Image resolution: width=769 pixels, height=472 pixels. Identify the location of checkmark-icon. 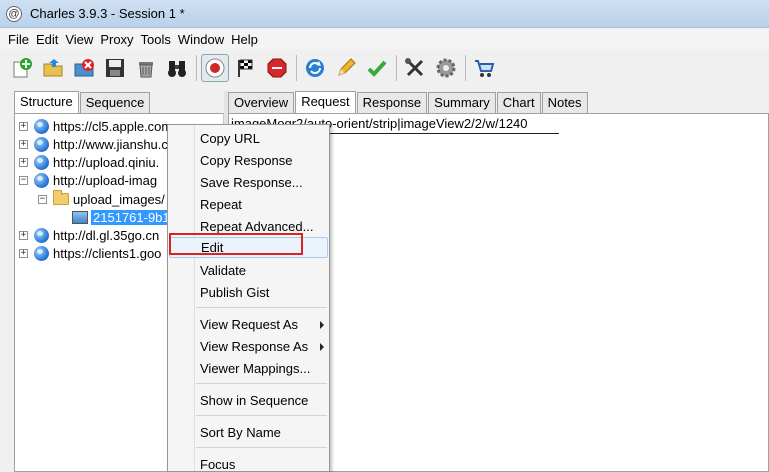
(377, 68).